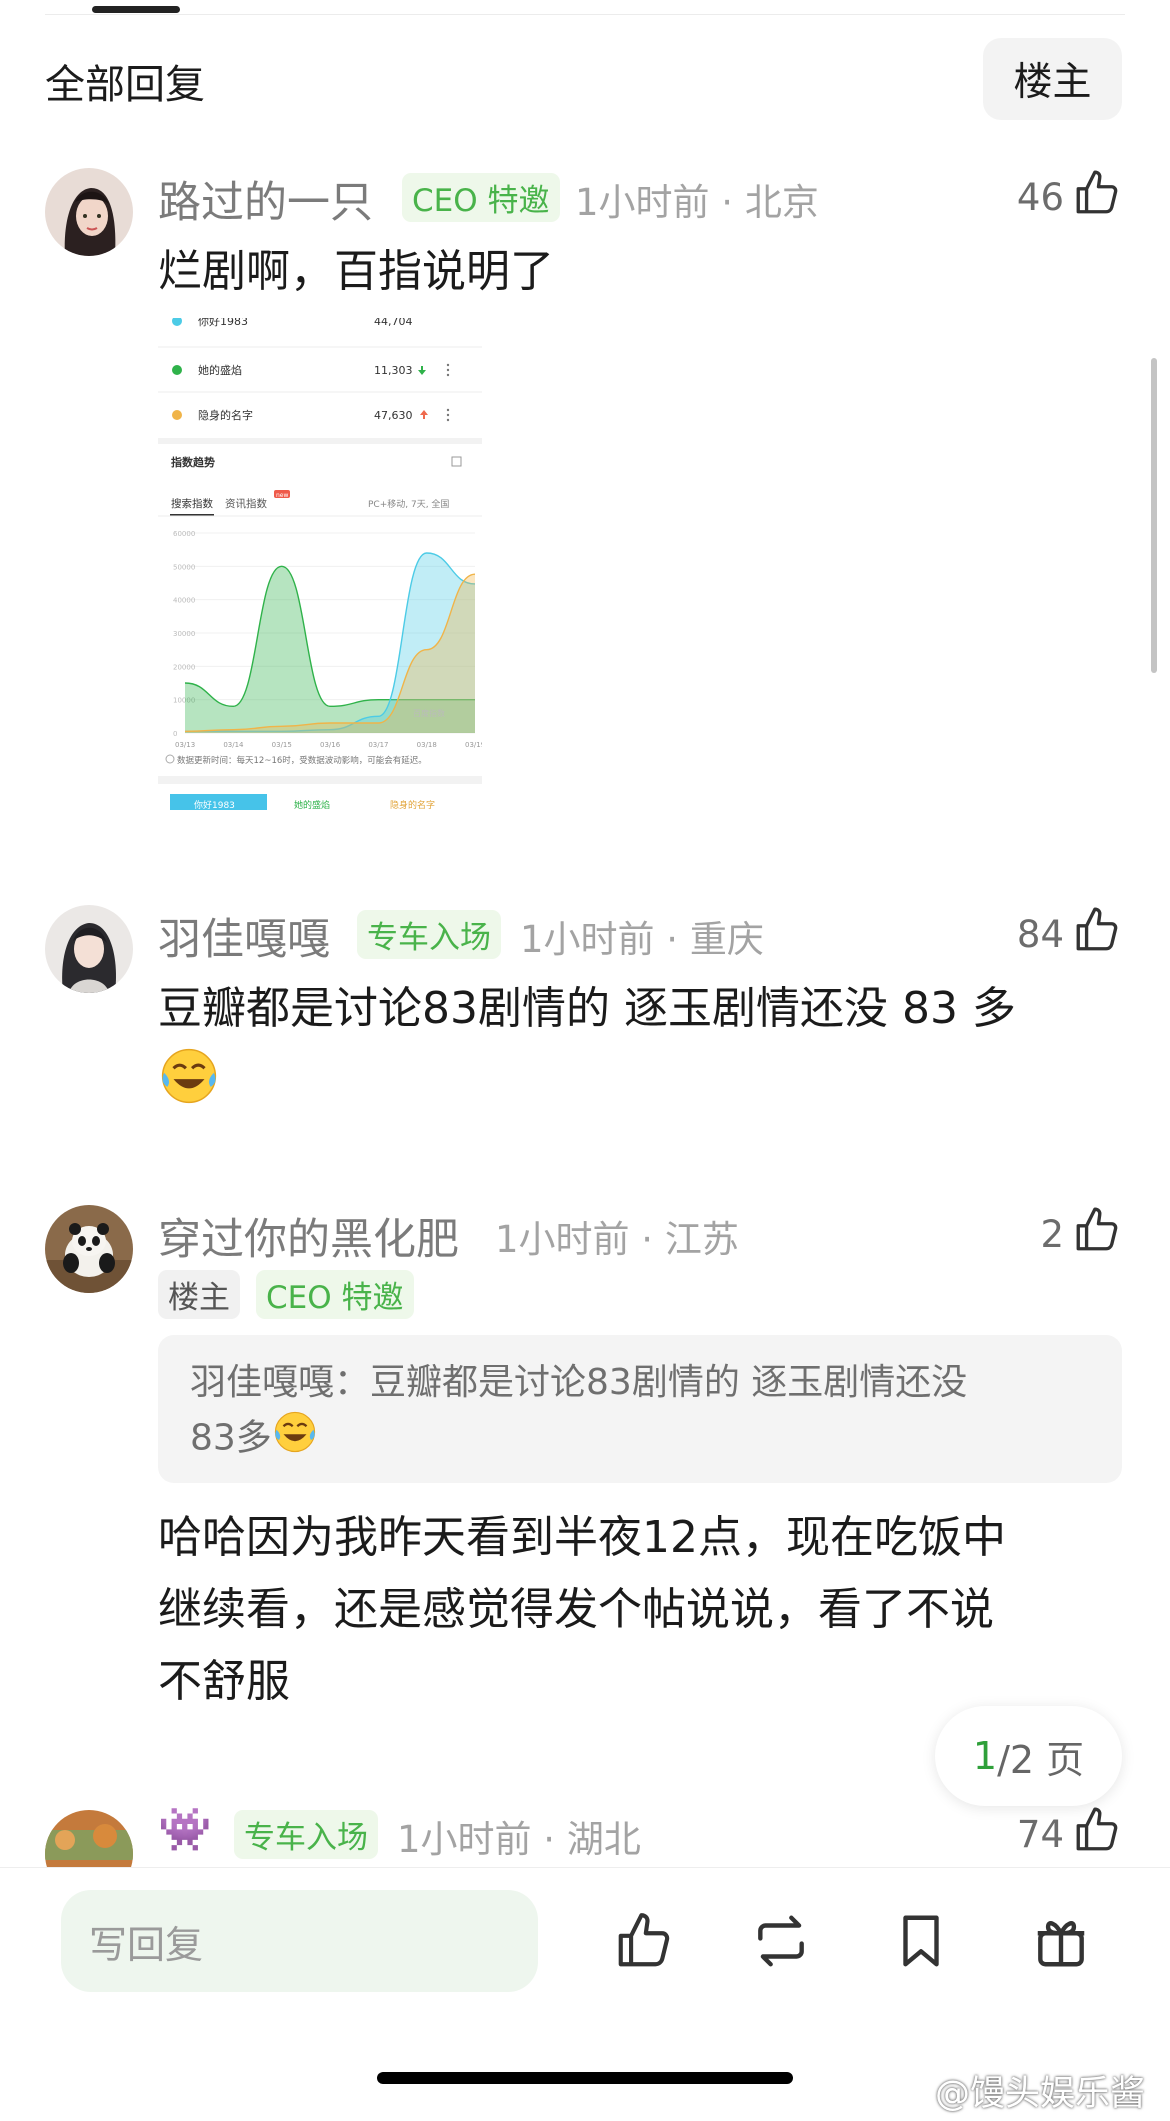  I want to click on comment-text: 烂剧啊，百指说明了, so click(356, 271).